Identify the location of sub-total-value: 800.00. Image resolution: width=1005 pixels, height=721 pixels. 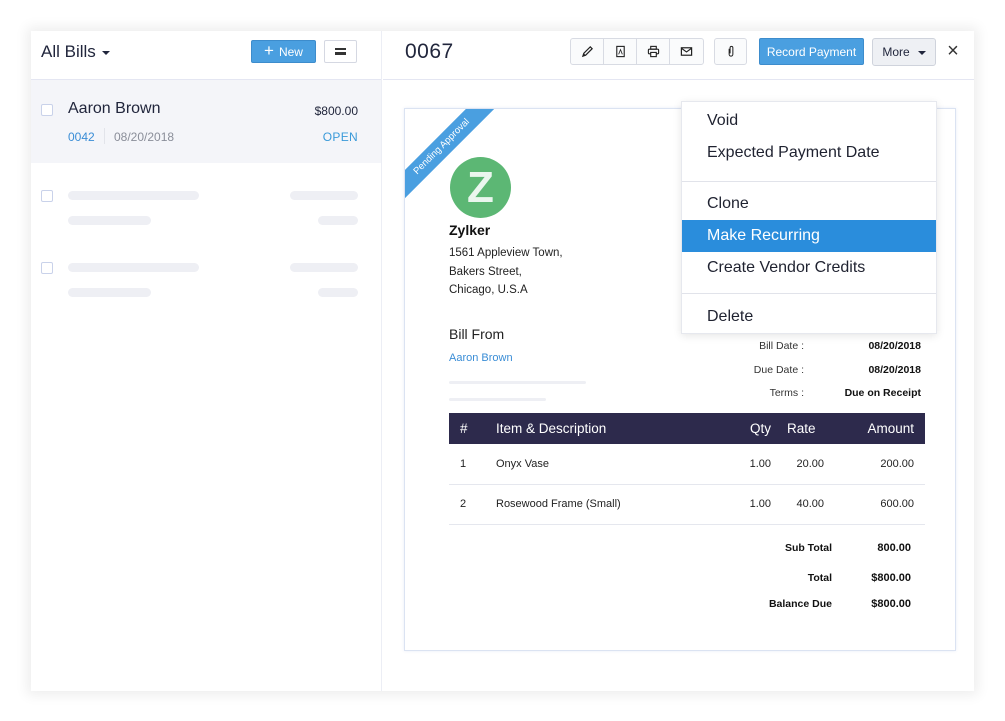
(894, 548).